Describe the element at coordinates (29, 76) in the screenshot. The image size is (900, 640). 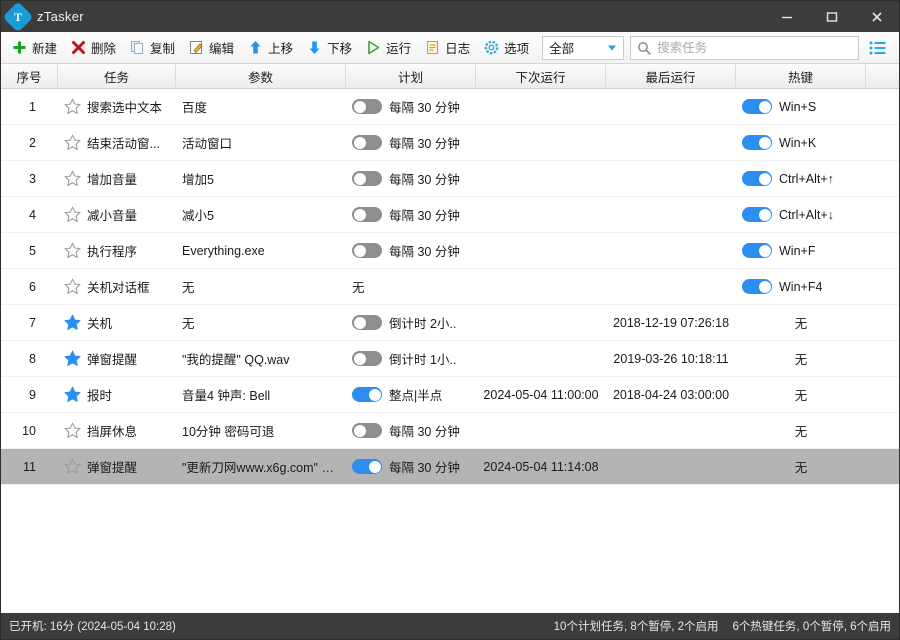
I see `column-header-idx: 序号` at that location.